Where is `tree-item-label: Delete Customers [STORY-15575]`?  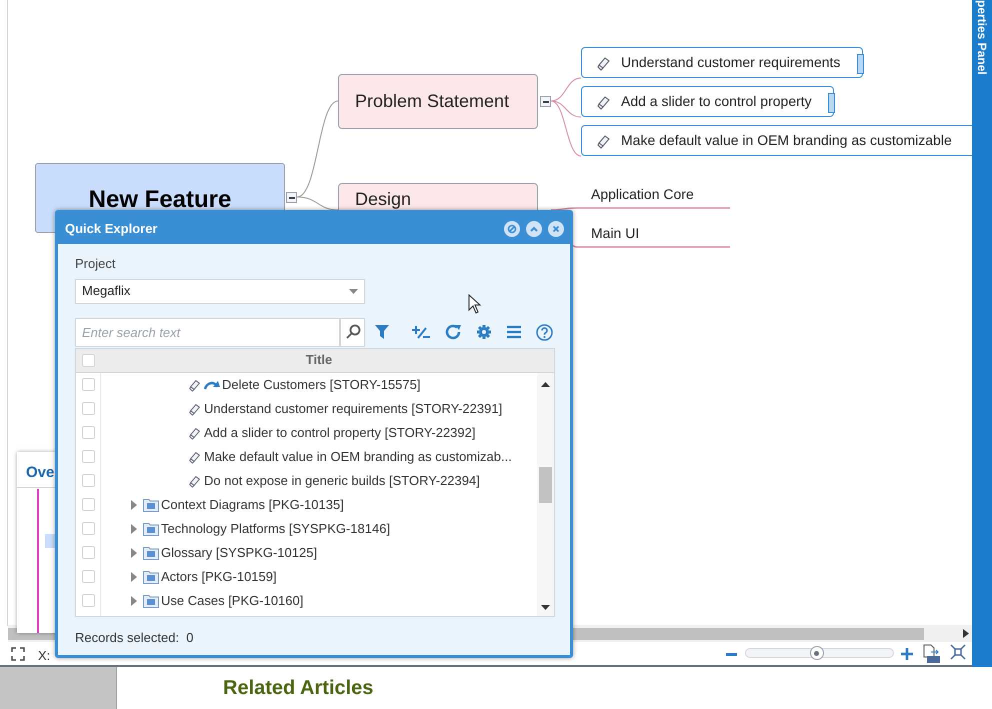 tree-item-label: Delete Customers [STORY-15575] is located at coordinates (321, 384).